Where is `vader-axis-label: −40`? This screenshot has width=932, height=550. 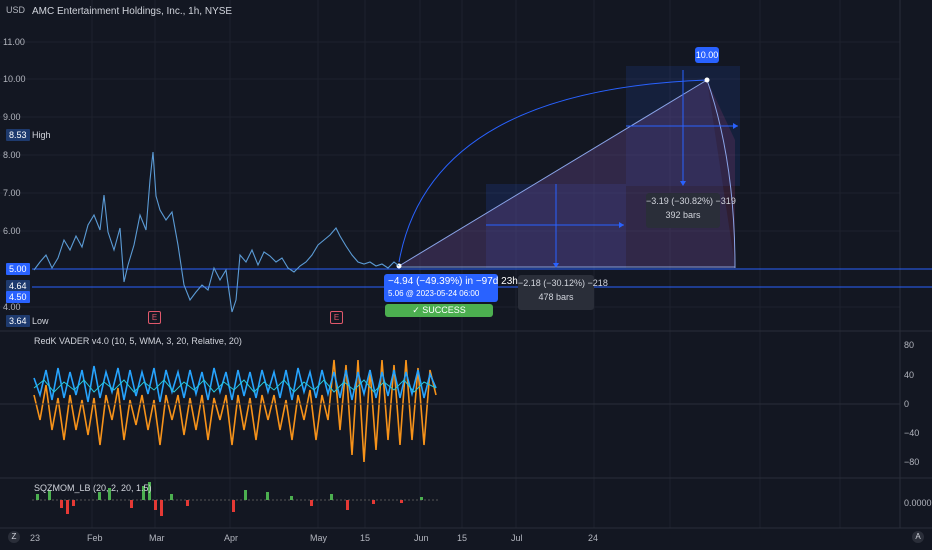
vader-axis-label: −40 is located at coordinates (912, 433).